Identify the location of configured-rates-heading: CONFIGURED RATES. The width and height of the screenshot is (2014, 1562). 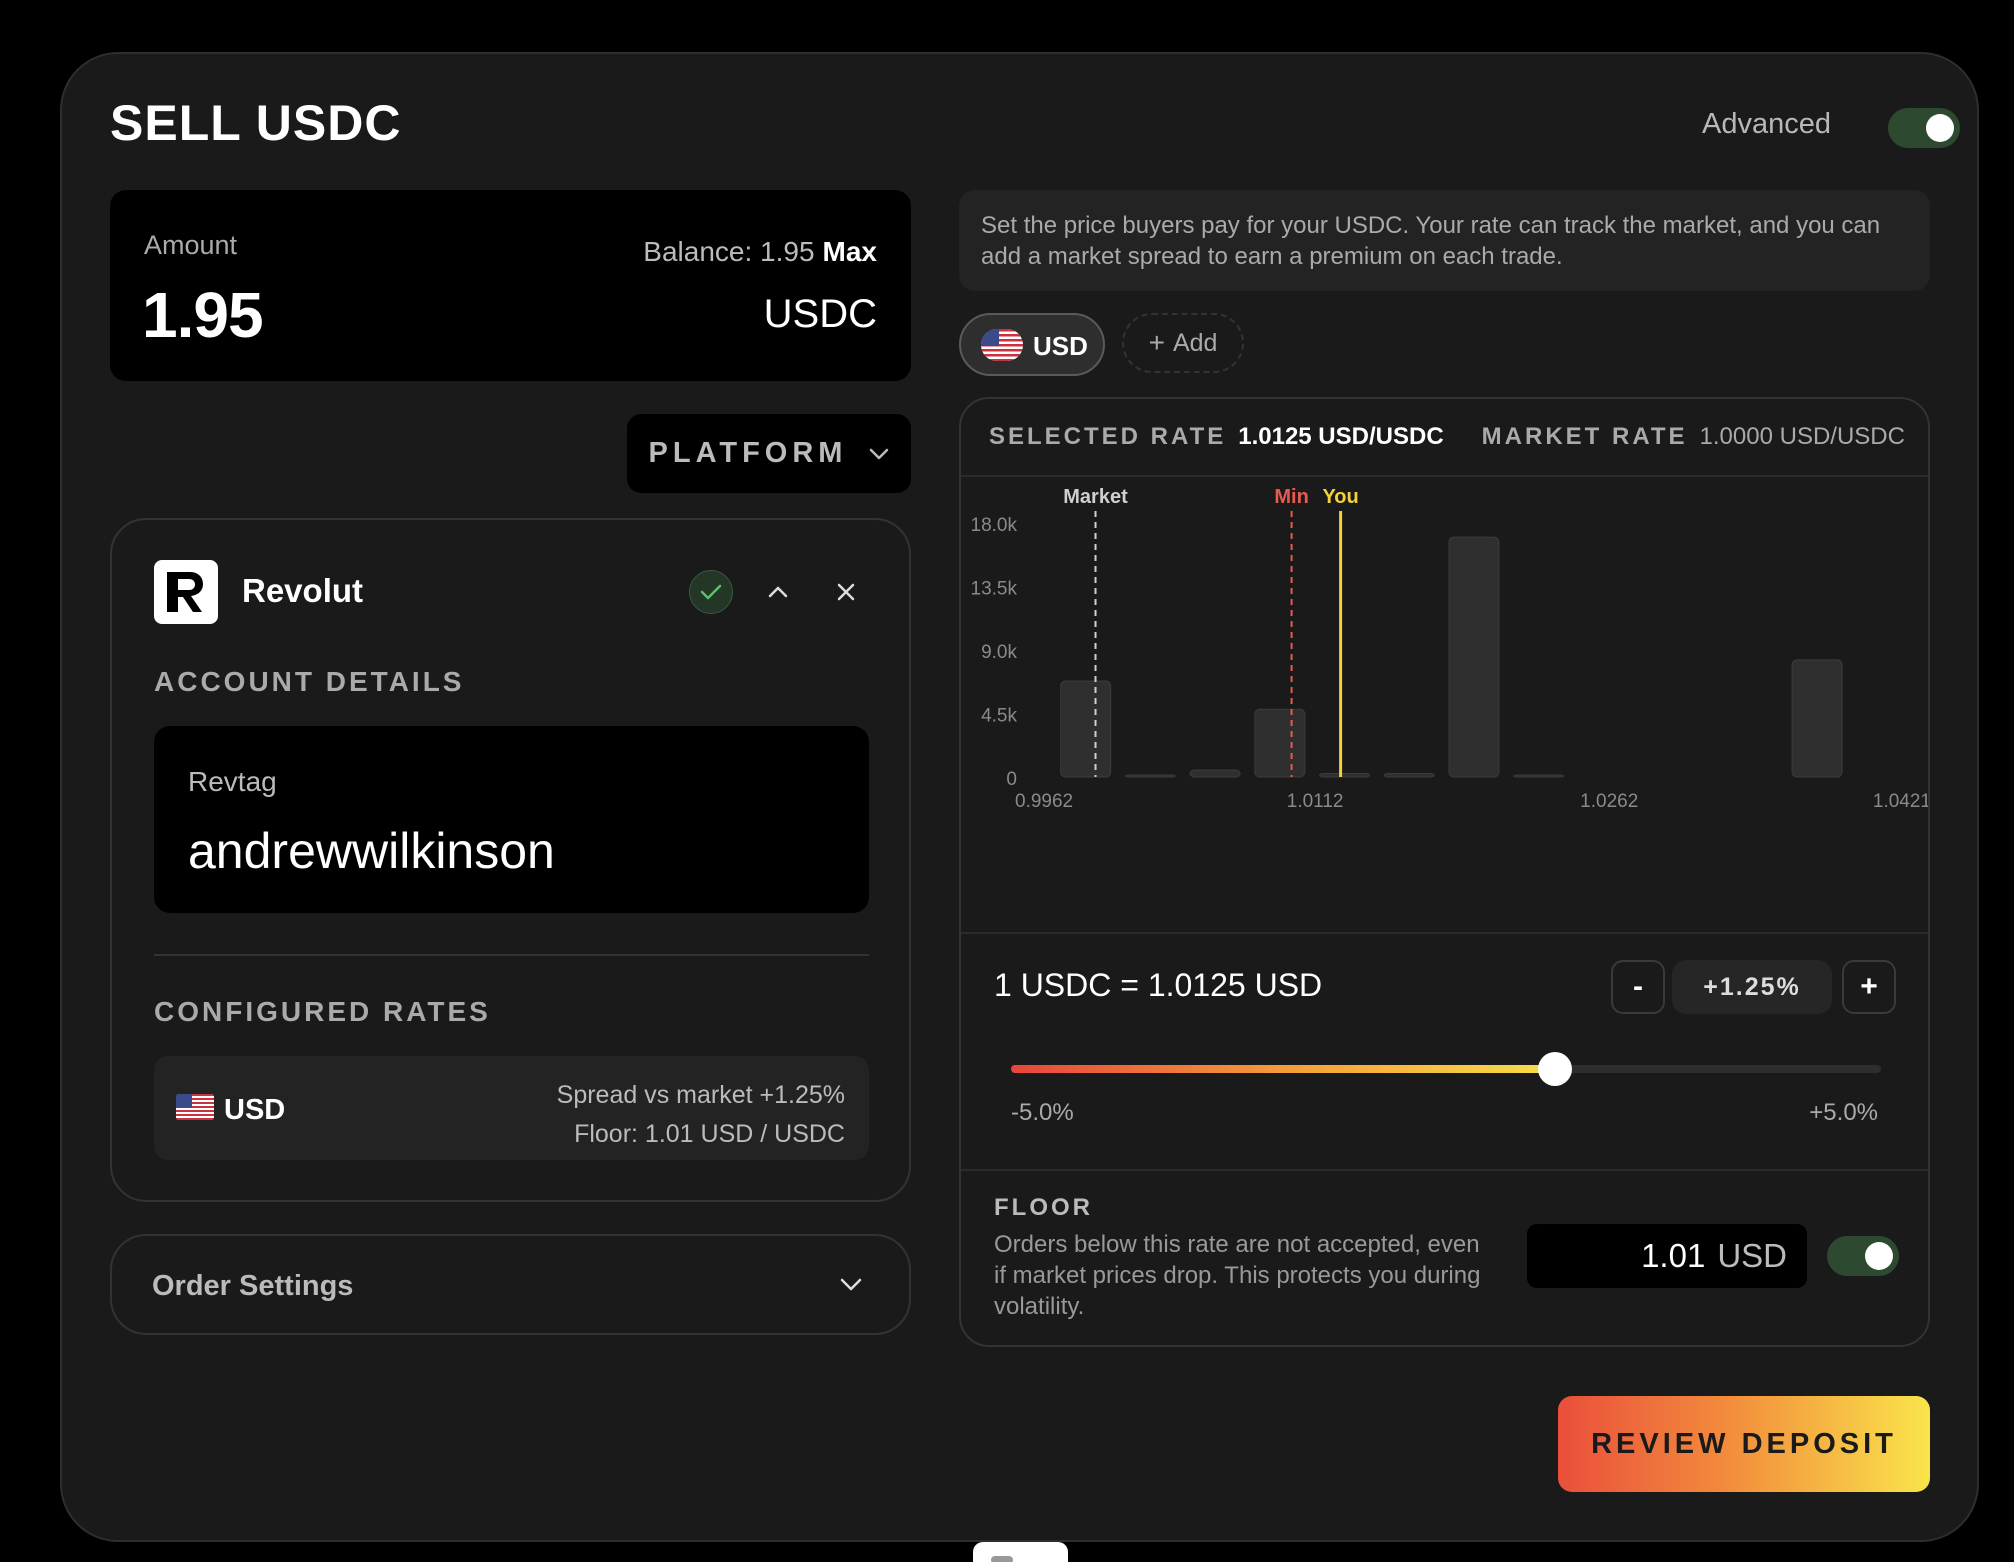
(322, 1011).